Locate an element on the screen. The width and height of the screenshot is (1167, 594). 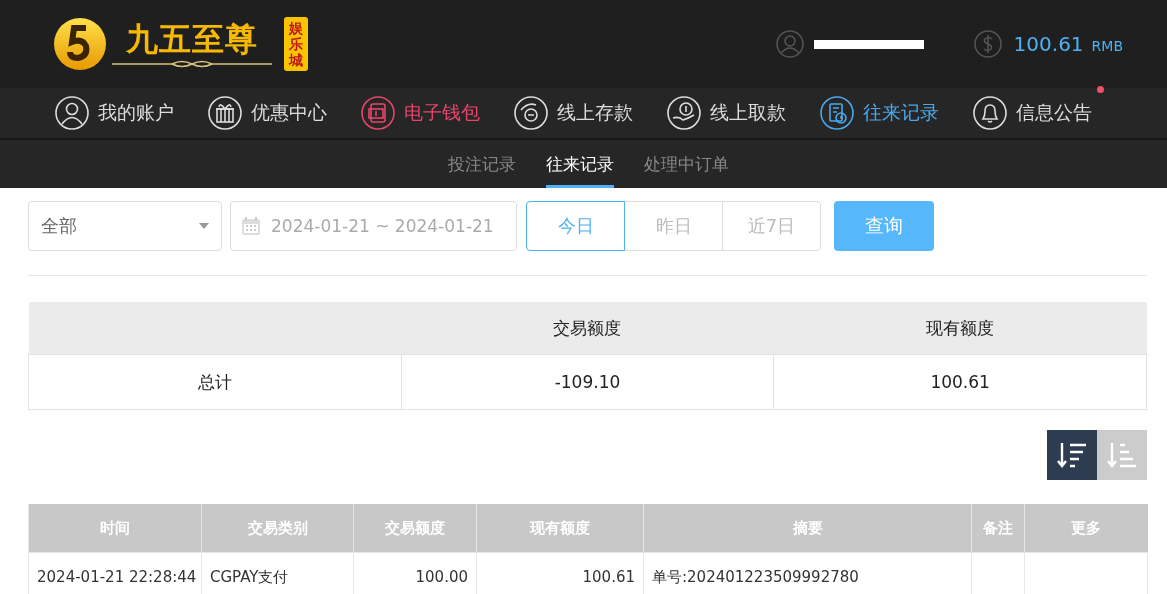
sort-button is located at coordinates (1072, 455).